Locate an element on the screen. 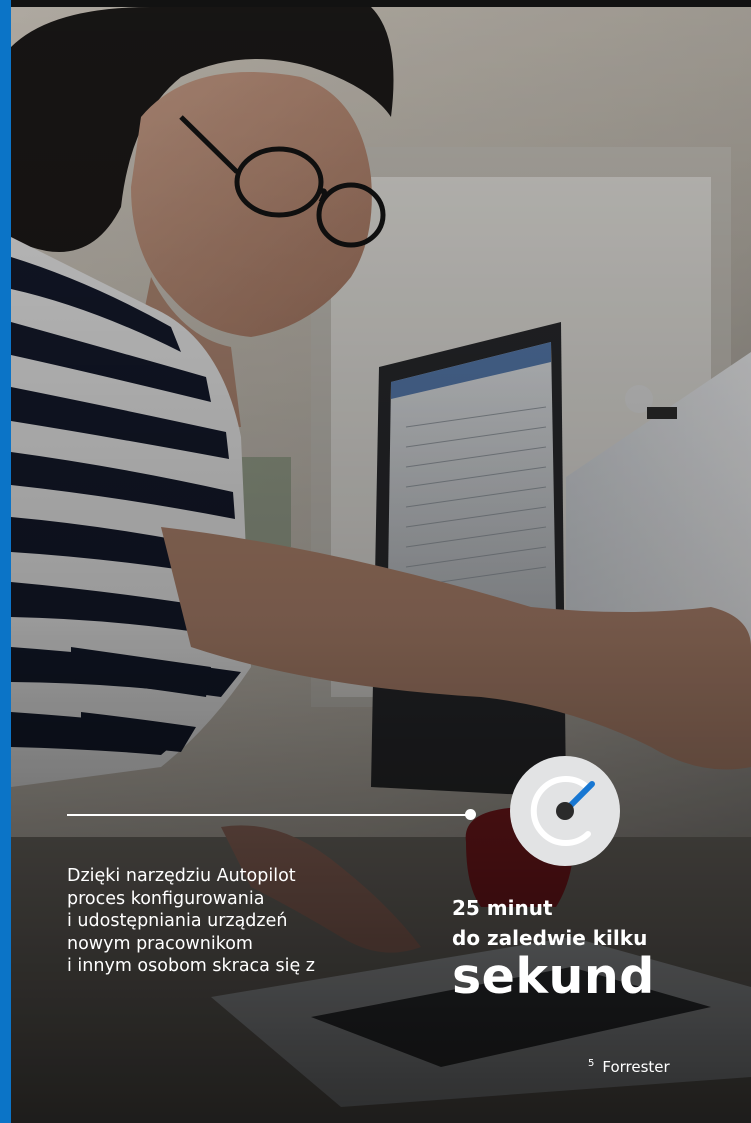 The height and width of the screenshot is (1123, 751). body-line: i innym osobom skraca się z is located at coordinates (191, 966).